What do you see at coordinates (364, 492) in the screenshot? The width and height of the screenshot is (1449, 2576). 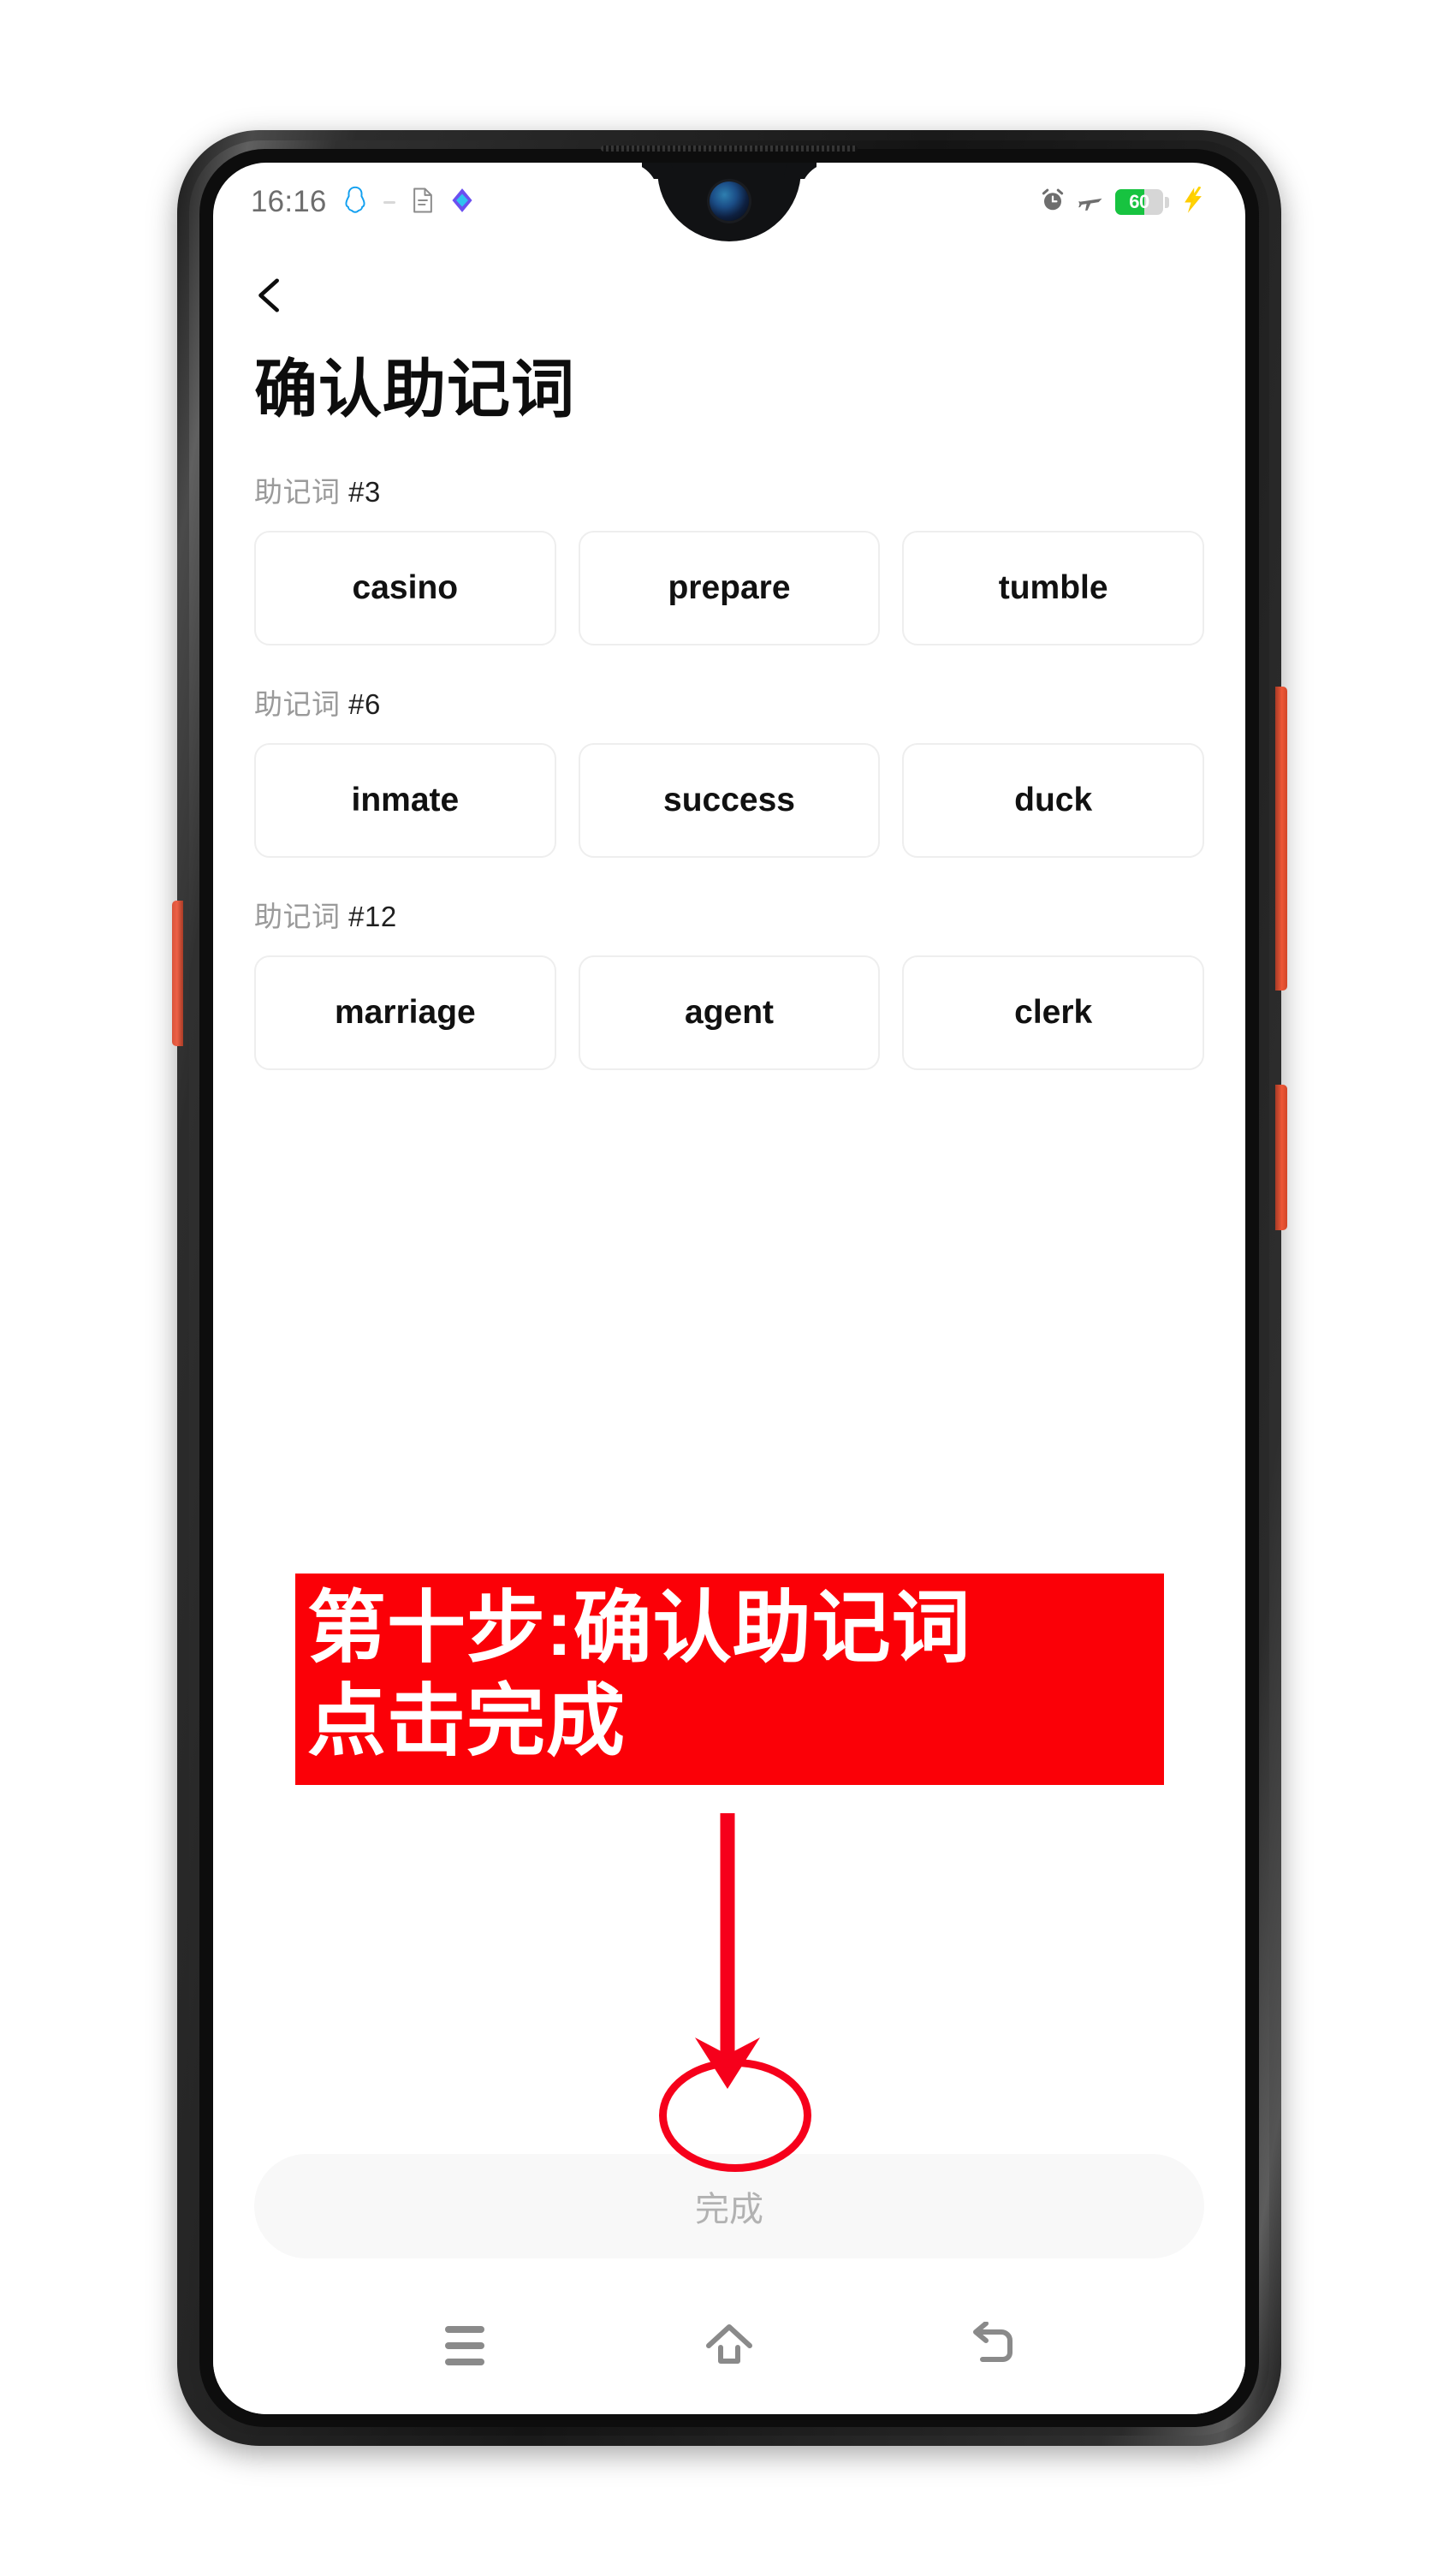 I see `group-index: #3` at bounding box center [364, 492].